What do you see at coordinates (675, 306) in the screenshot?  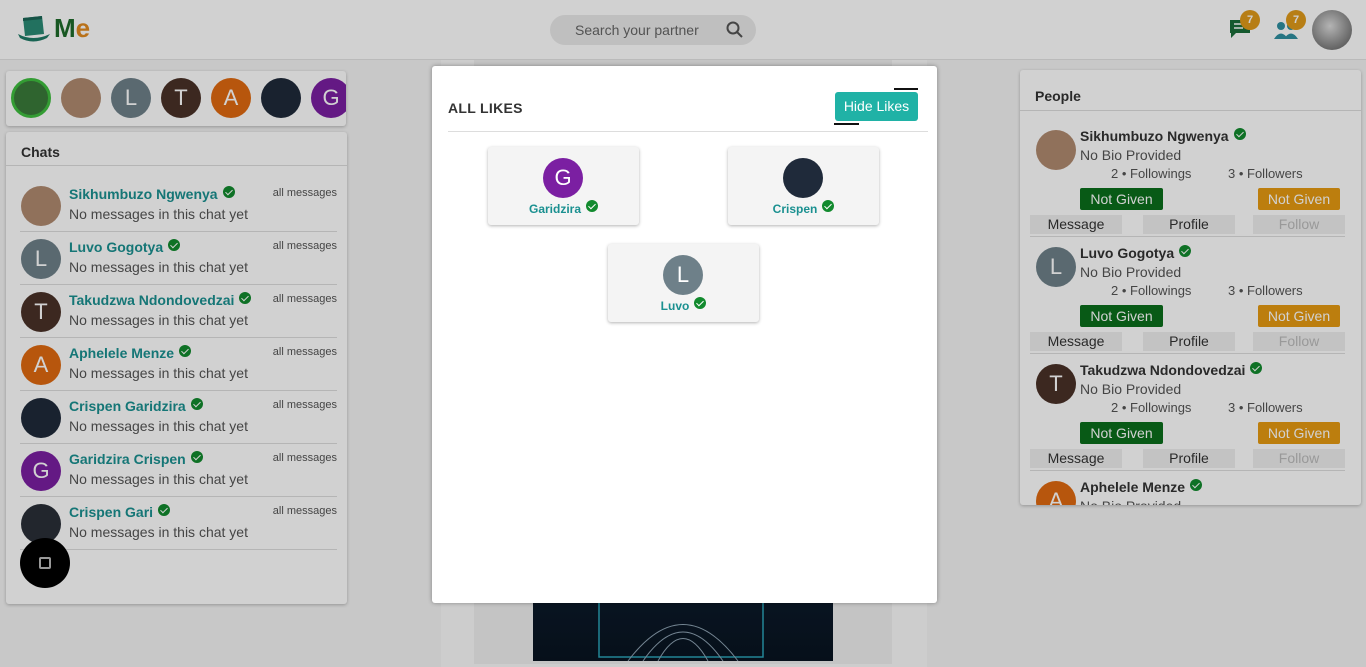 I see `like-name-text: Luvo` at bounding box center [675, 306].